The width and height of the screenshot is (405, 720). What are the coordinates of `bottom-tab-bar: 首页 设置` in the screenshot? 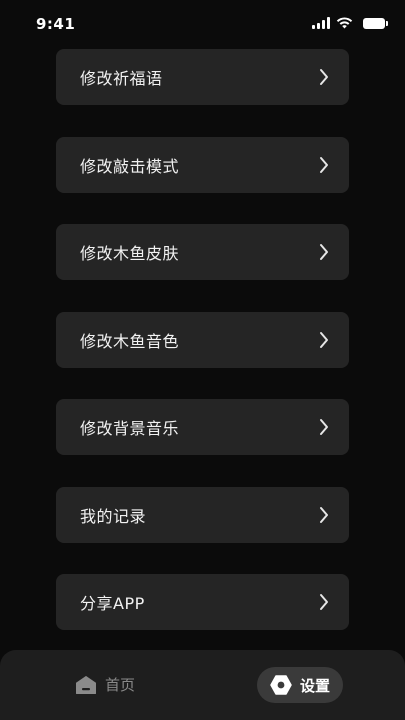 It's located at (202, 685).